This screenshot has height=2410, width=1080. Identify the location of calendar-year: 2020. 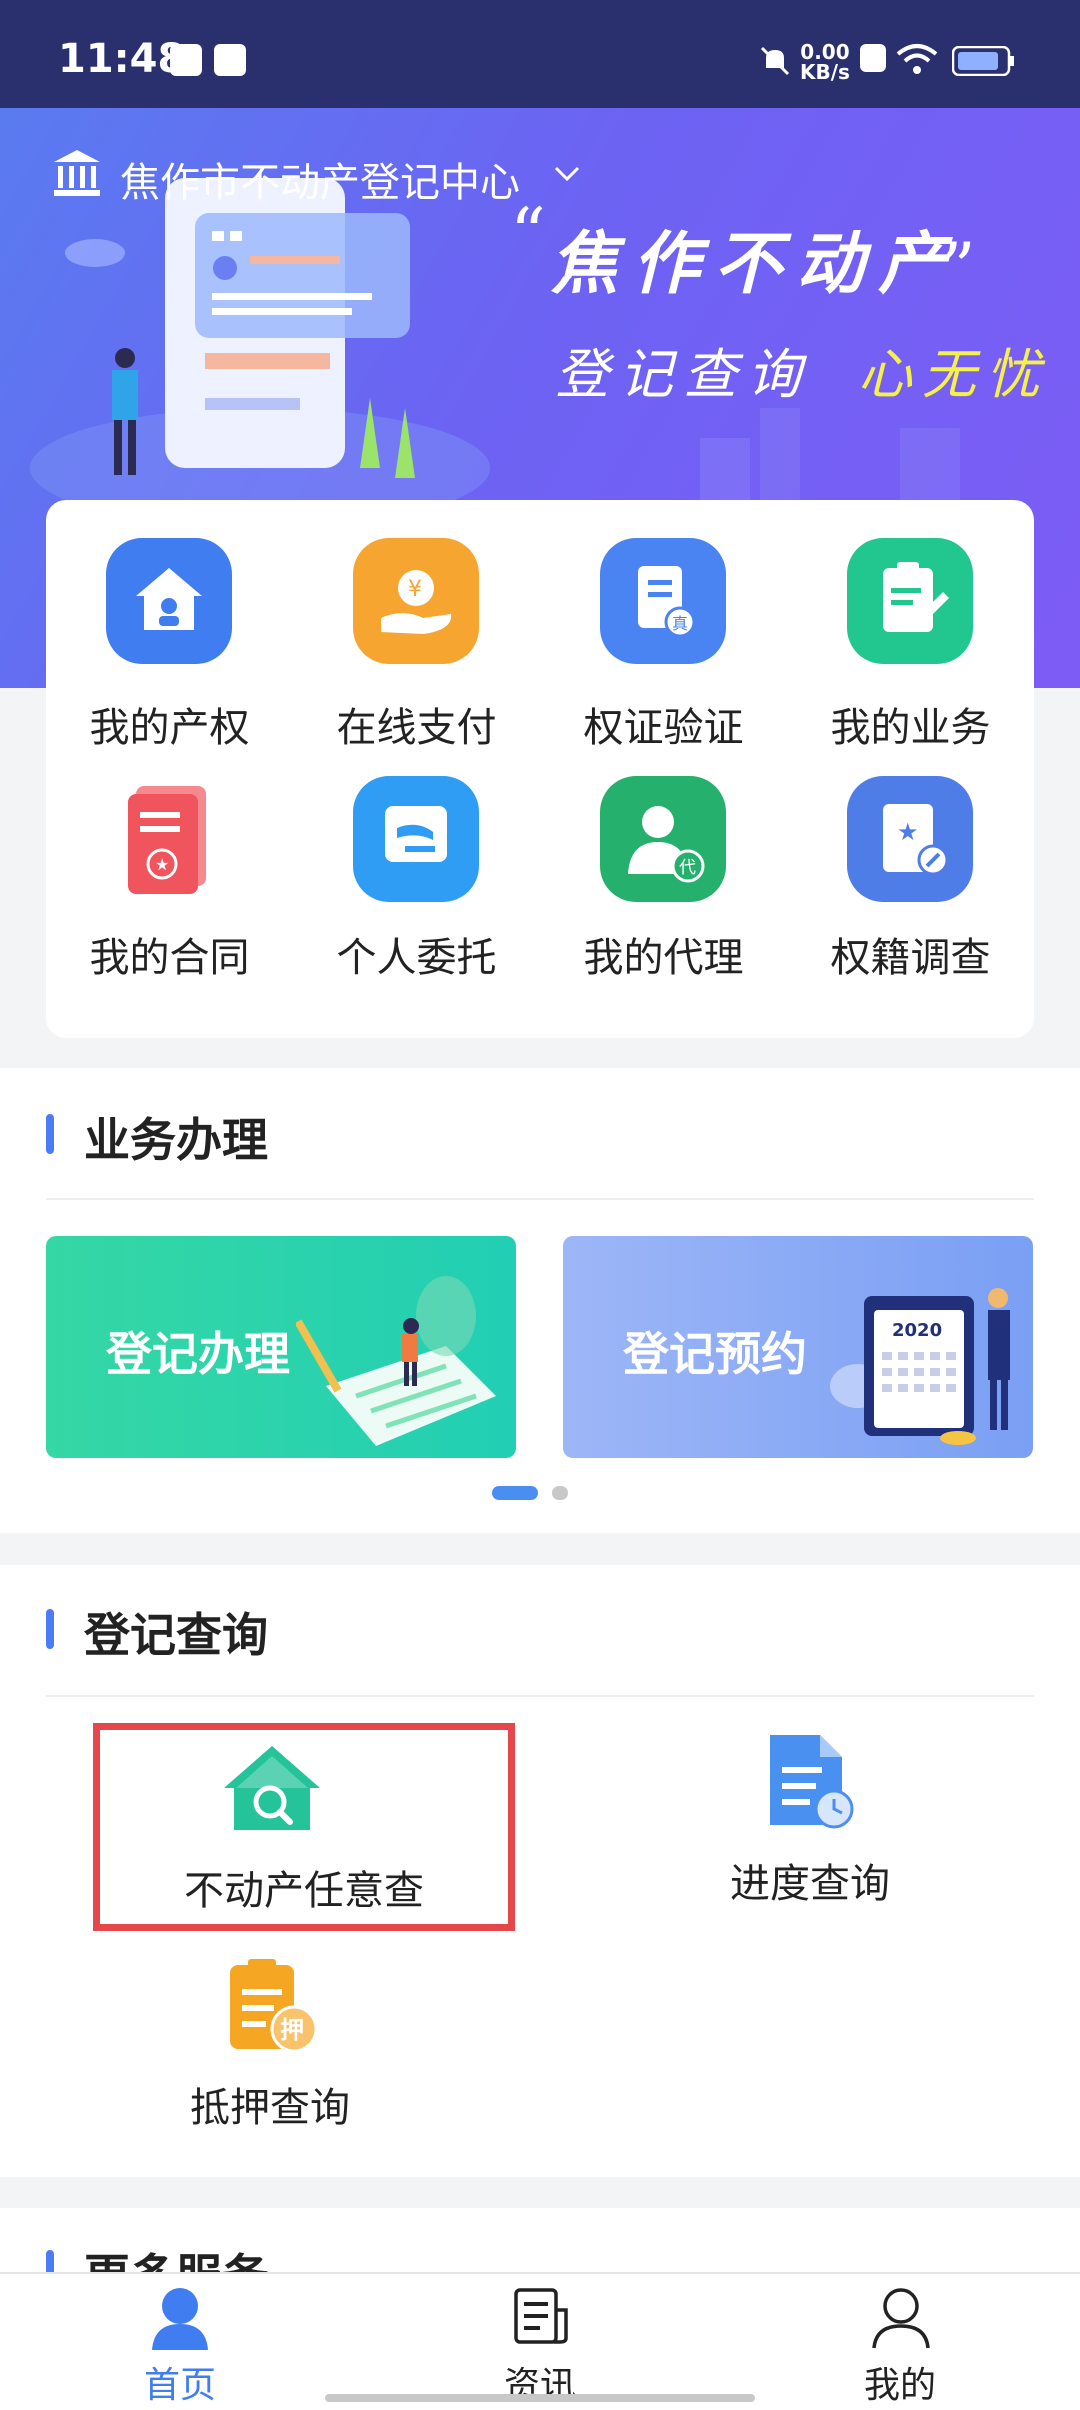
(917, 1330).